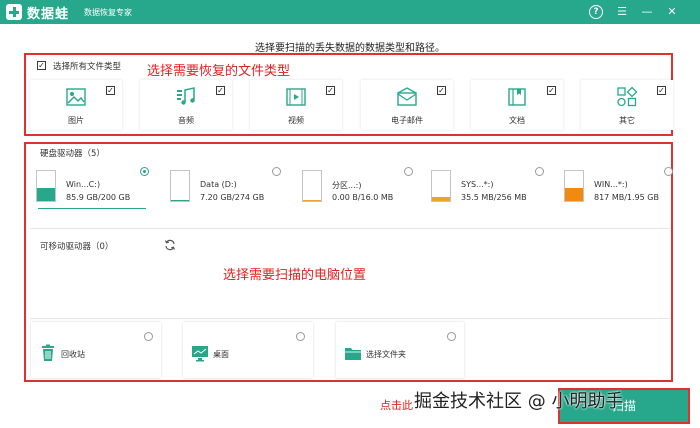 This screenshot has width=700, height=428. Describe the element at coordinates (48, 14) in the screenshot. I see `app-name: 数据蛙` at that location.